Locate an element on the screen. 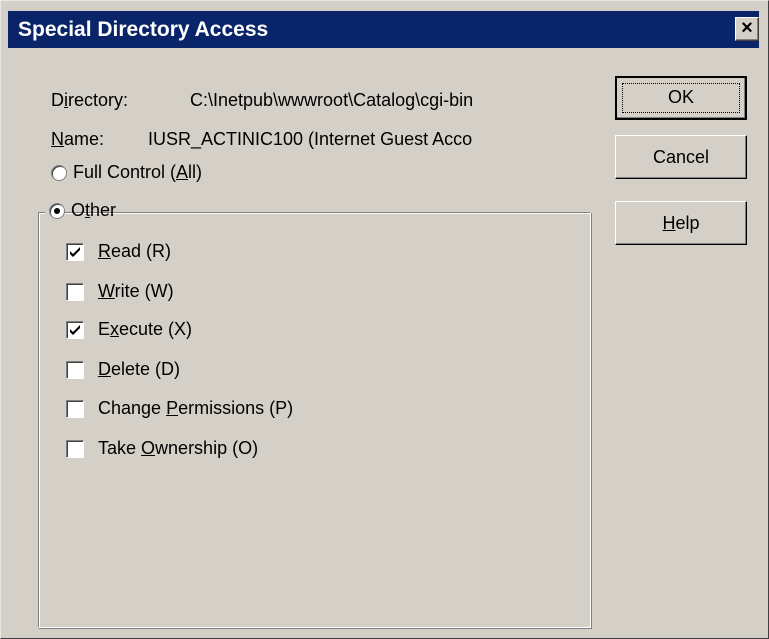  ok-button: OK is located at coordinates (681, 98).